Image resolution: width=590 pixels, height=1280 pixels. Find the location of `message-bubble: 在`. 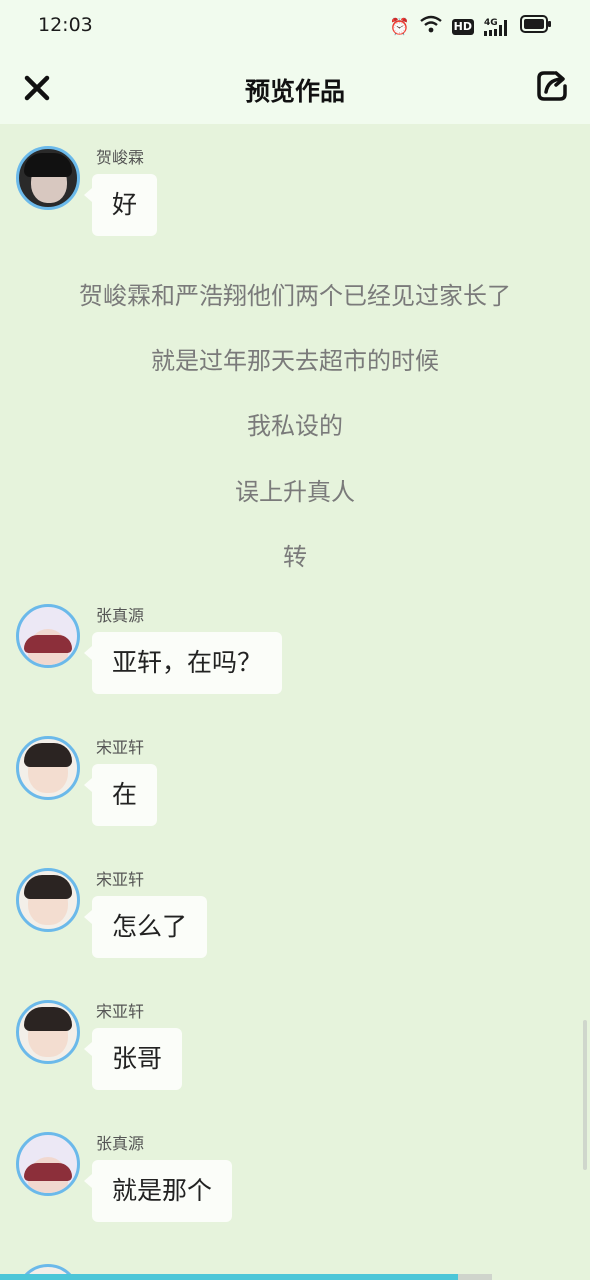

message-bubble: 在 is located at coordinates (120, 795).